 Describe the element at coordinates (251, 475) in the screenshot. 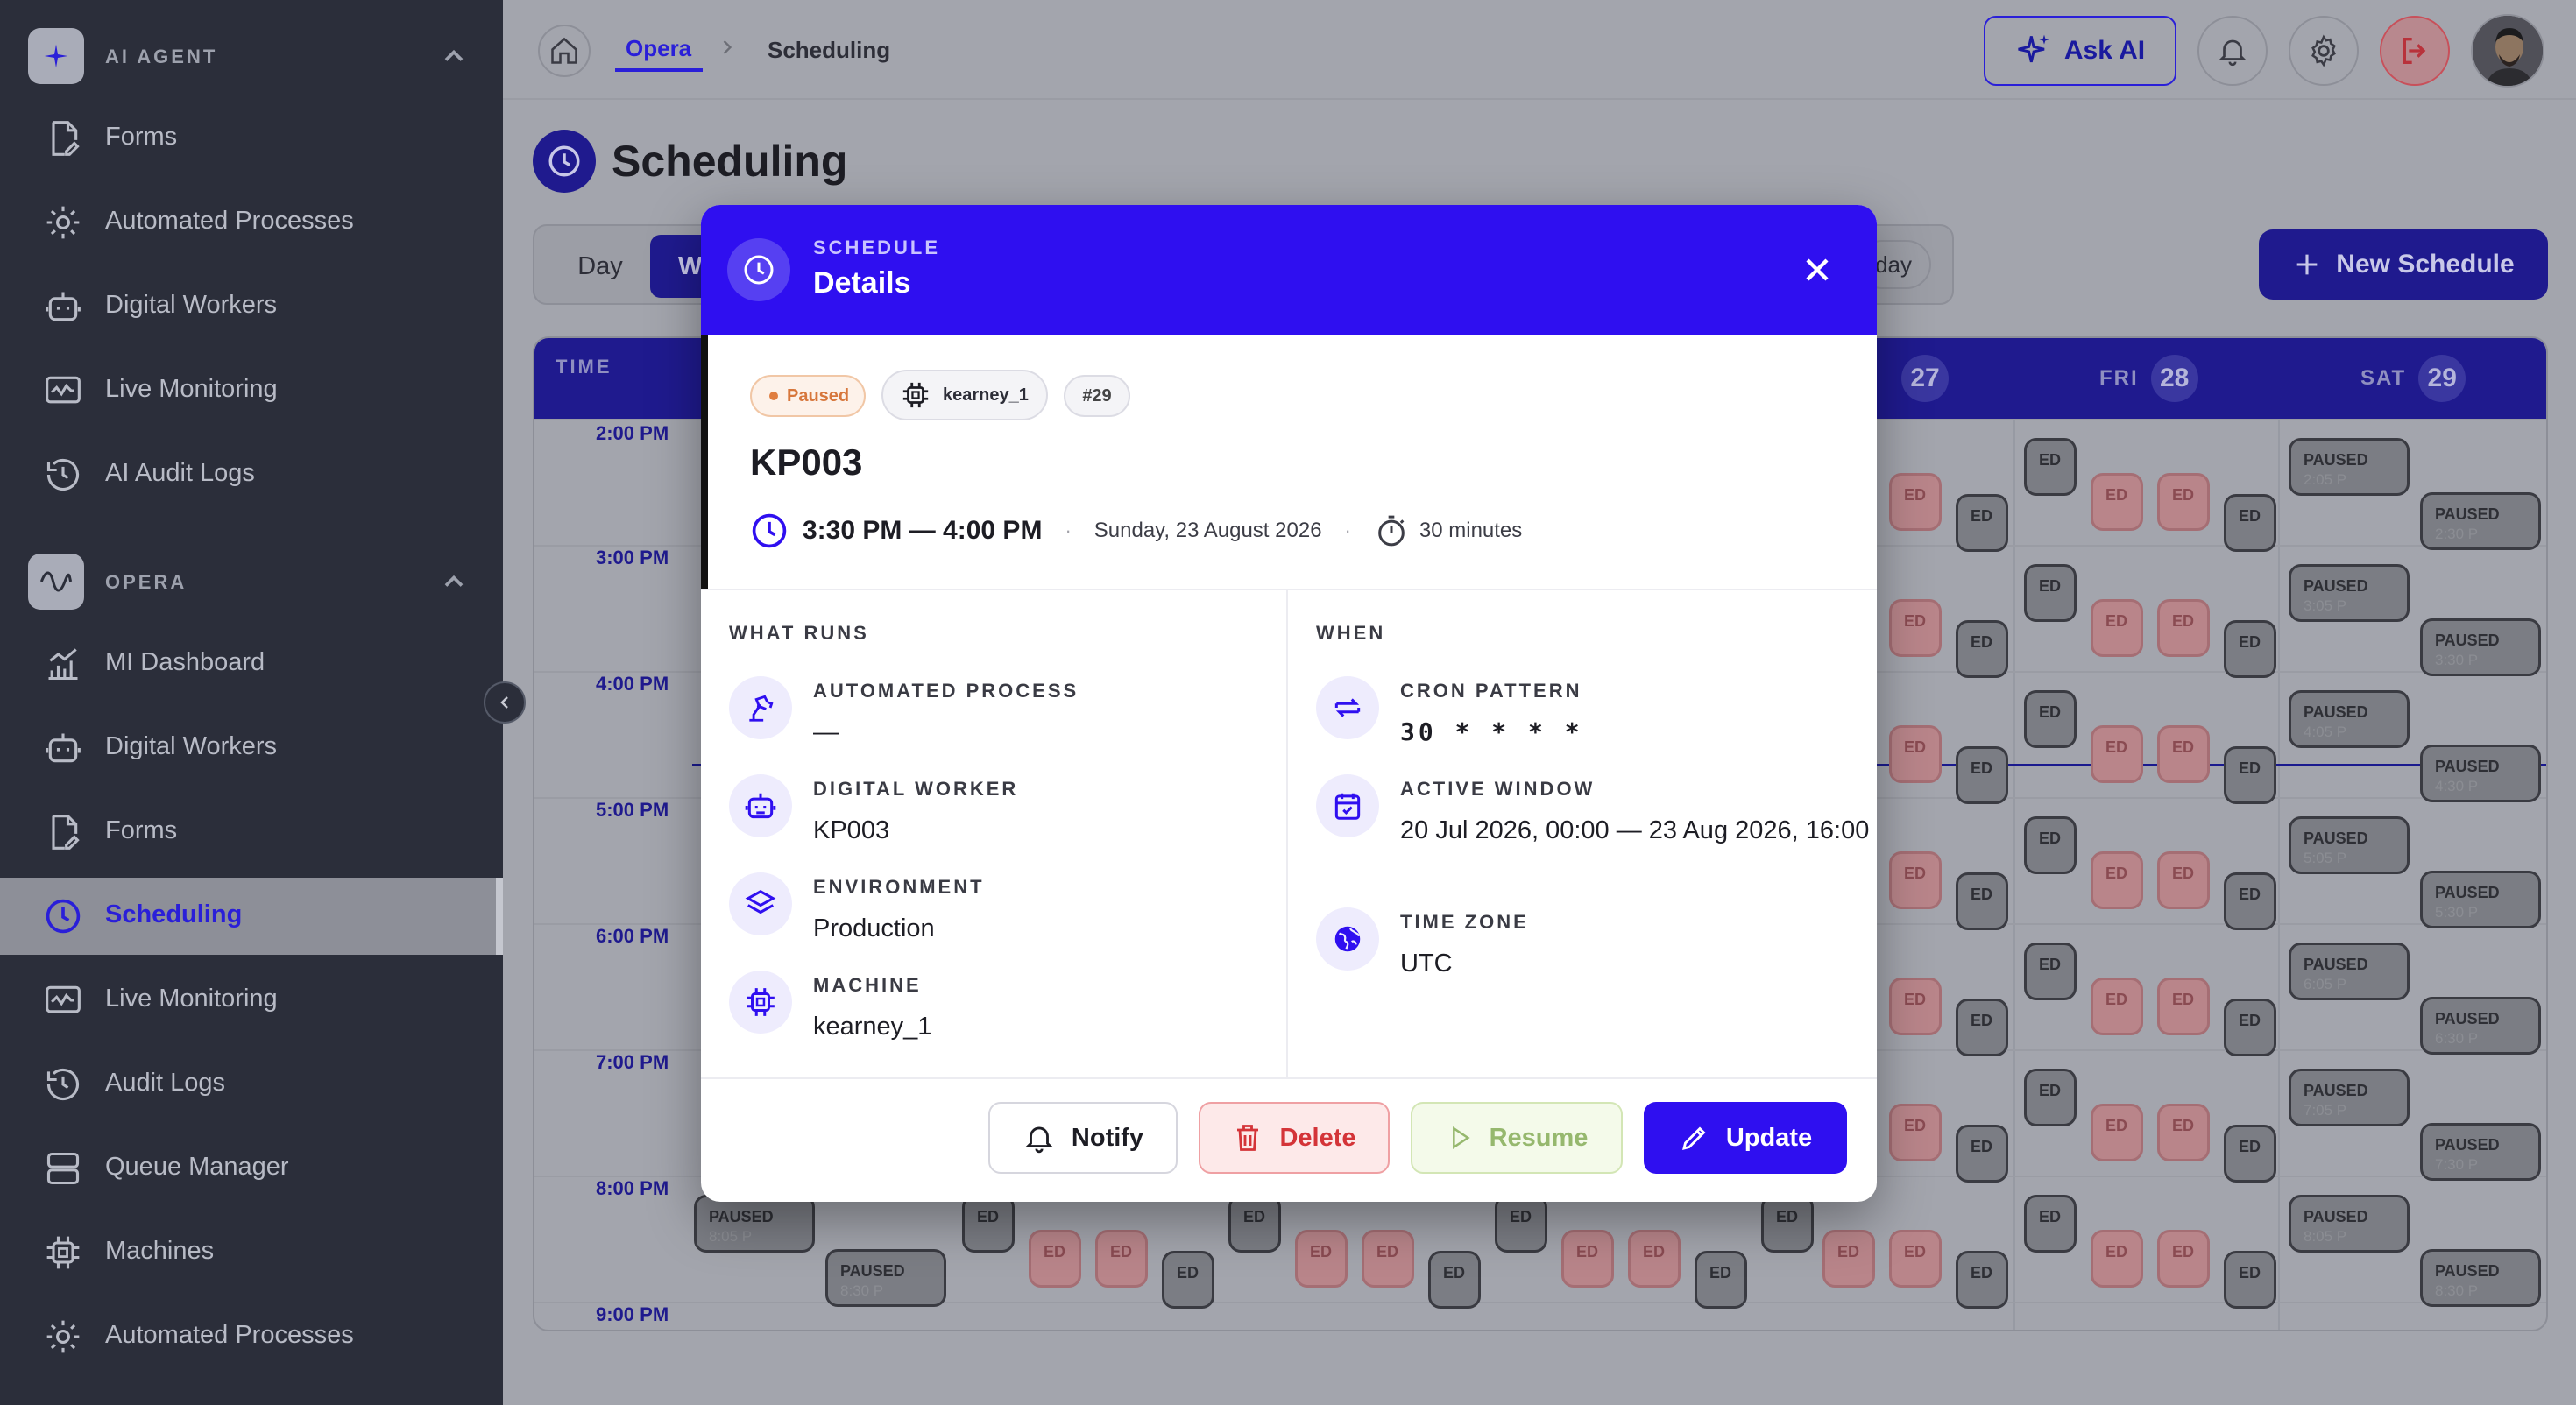

I see `sidebar-item-ai-audit-logs: AI Audit Logs` at that location.